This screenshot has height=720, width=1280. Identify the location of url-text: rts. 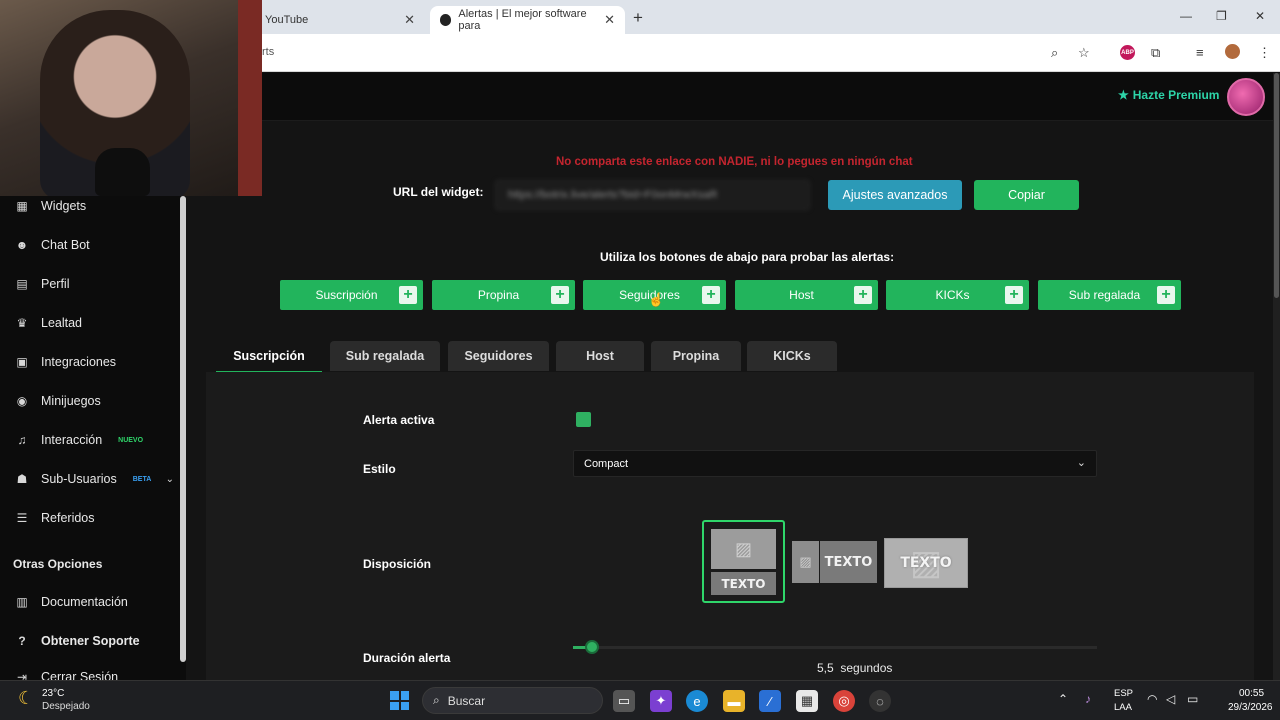
(268, 52).